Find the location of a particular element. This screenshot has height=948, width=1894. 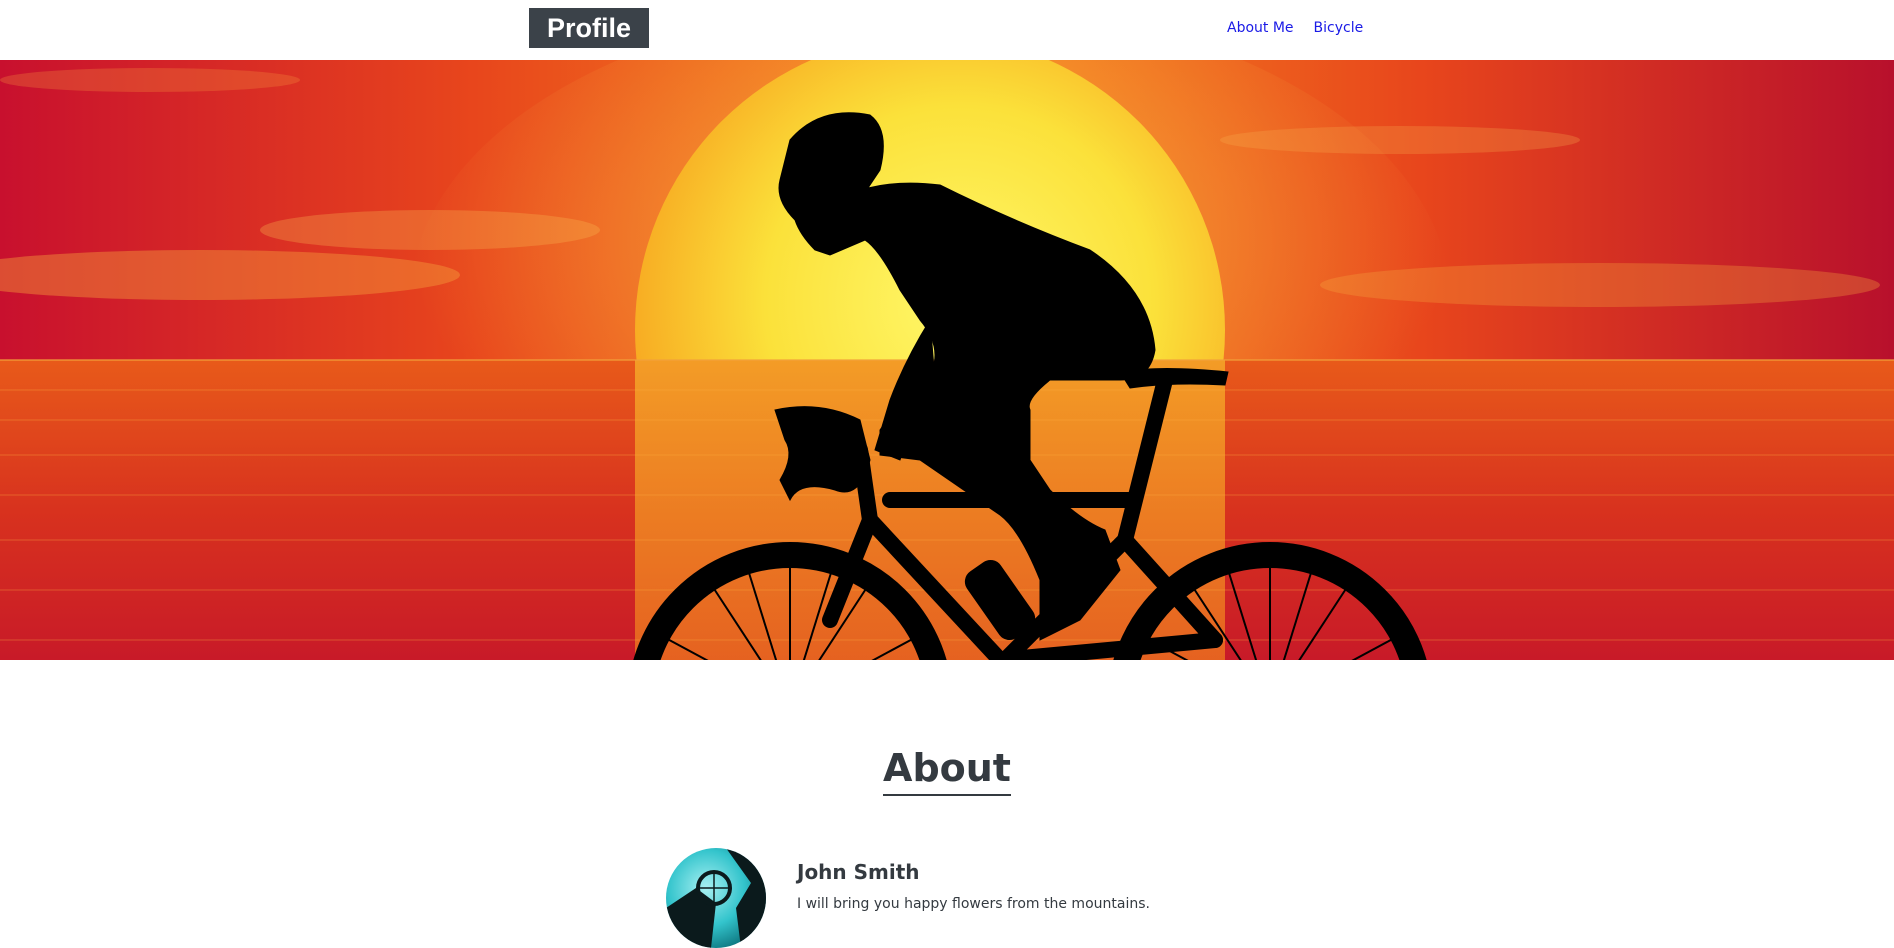

about-heading-text: About is located at coordinates (947, 771).